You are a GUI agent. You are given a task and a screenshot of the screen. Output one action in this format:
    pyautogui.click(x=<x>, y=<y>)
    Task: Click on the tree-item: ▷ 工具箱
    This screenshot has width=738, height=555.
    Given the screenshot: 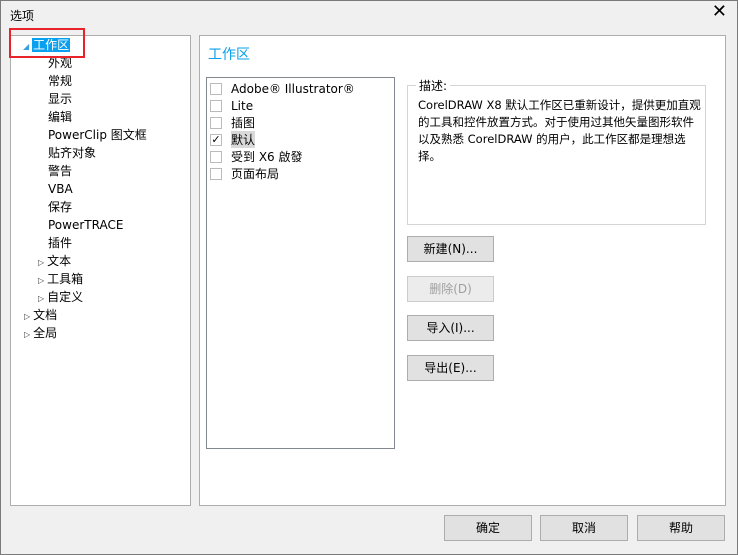 What is the action you would take?
    pyautogui.click(x=60, y=279)
    